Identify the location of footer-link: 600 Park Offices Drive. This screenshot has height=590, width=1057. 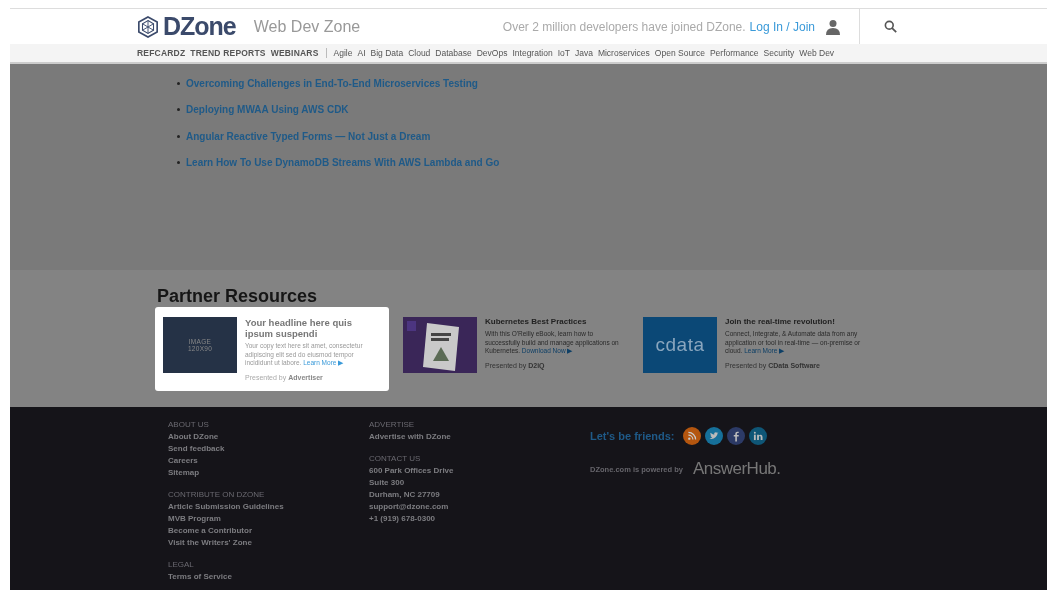
(469, 471).